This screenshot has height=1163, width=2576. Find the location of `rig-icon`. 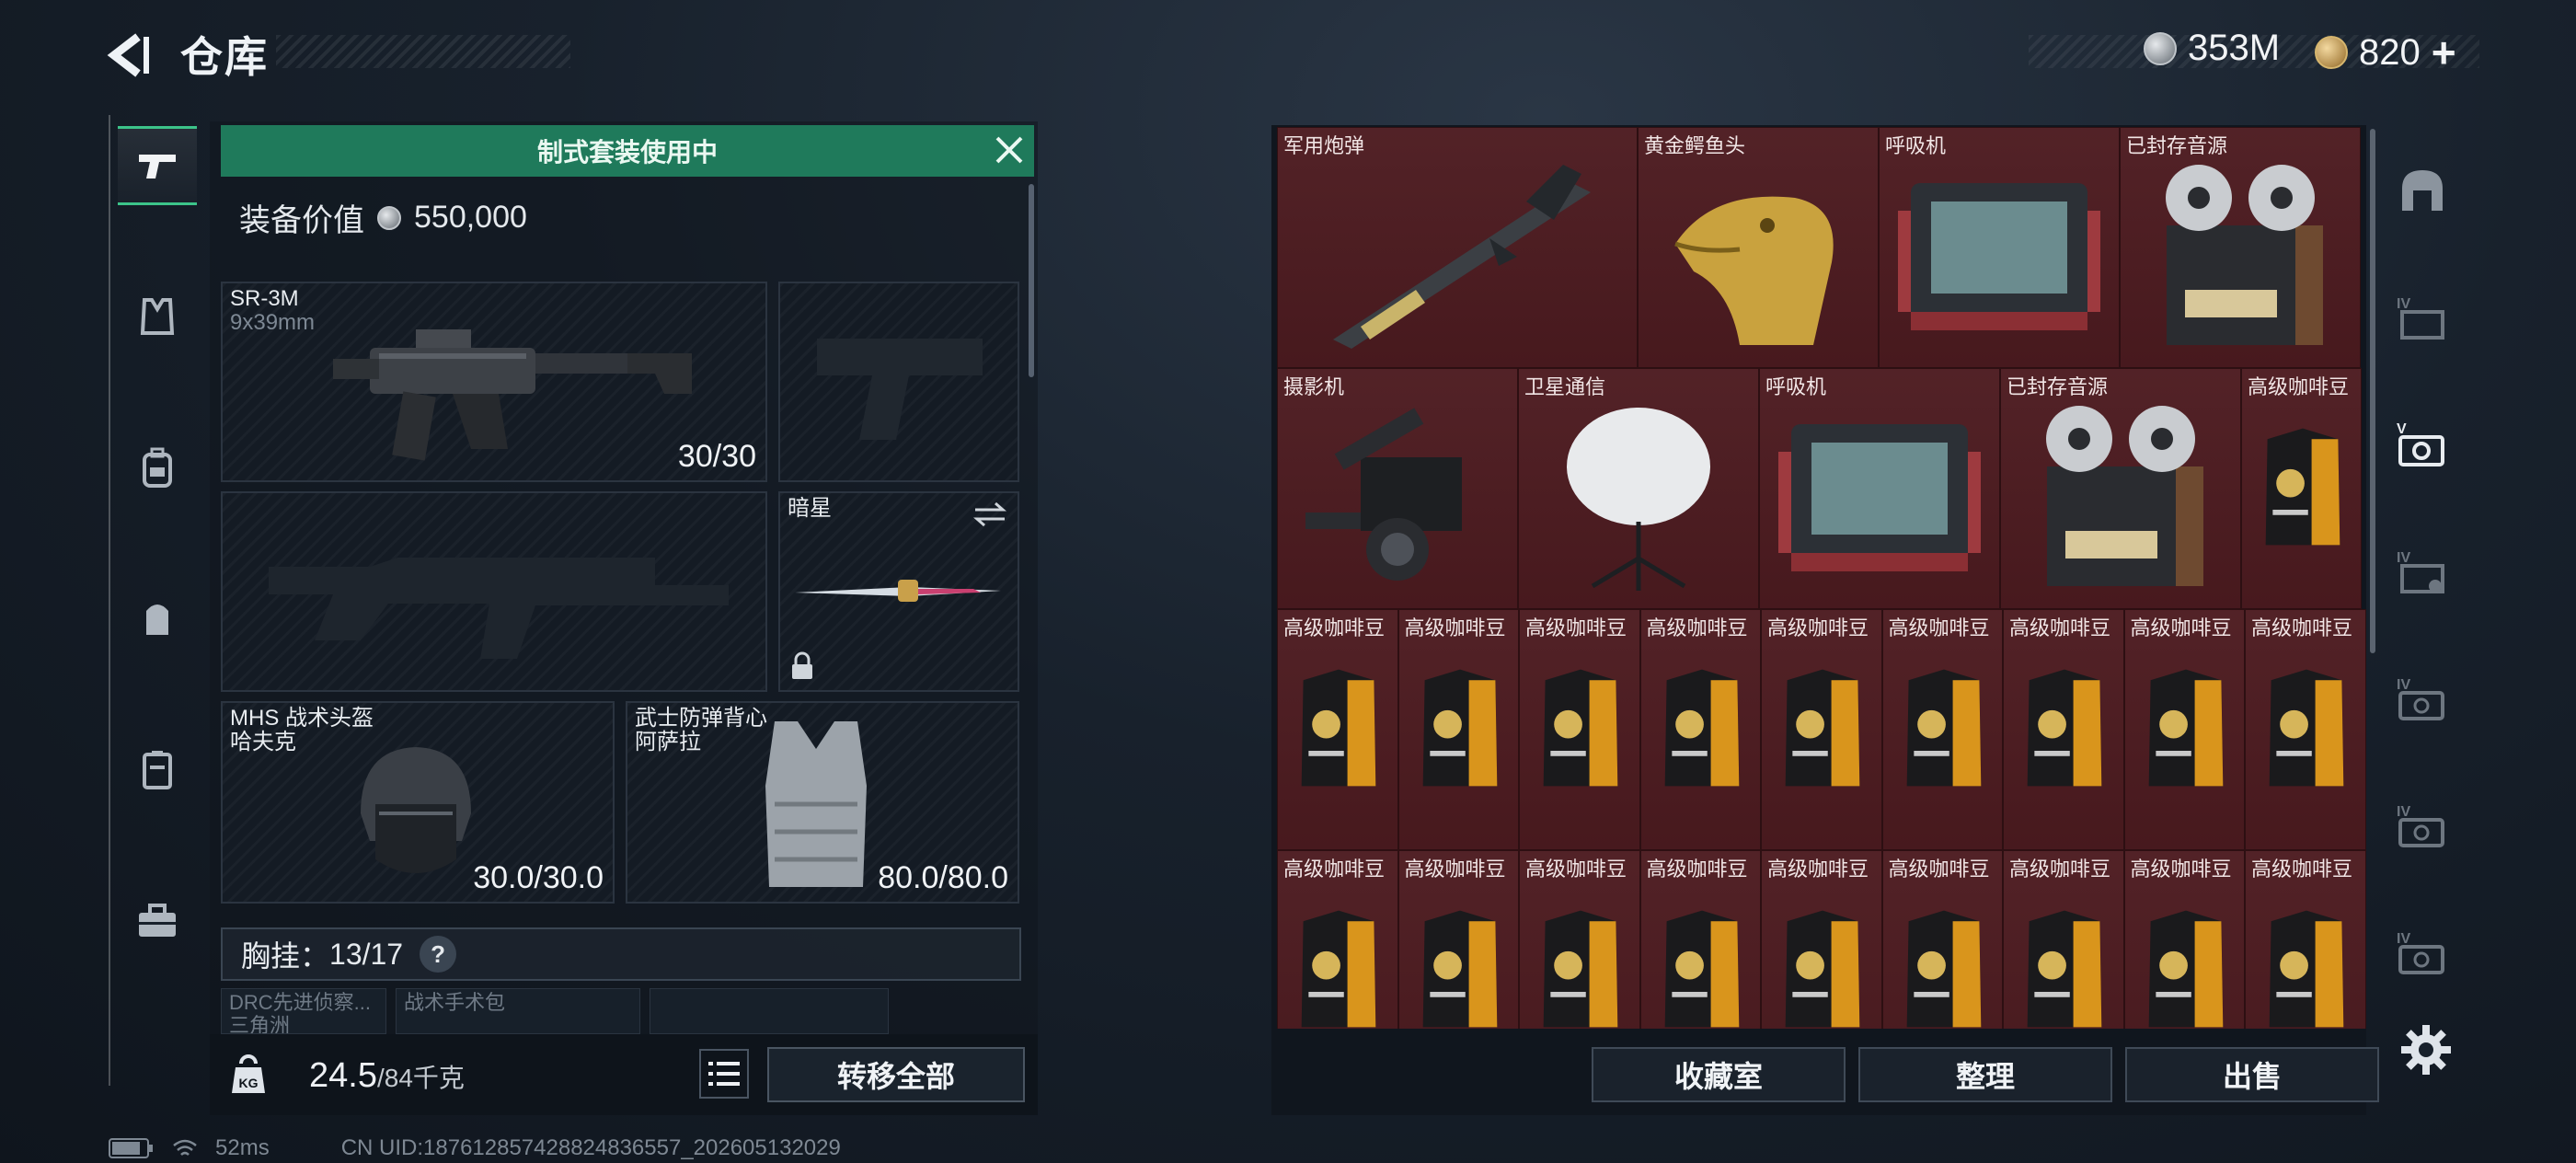

rig-icon is located at coordinates (157, 620).